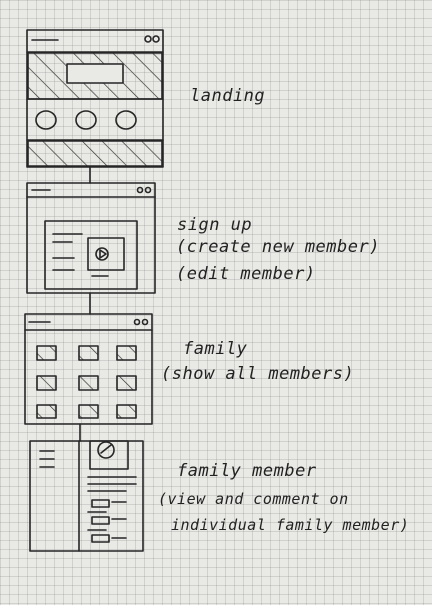 The image size is (432, 605). I want to click on signup-sublabel-edit: (edit member), so click(246, 274).